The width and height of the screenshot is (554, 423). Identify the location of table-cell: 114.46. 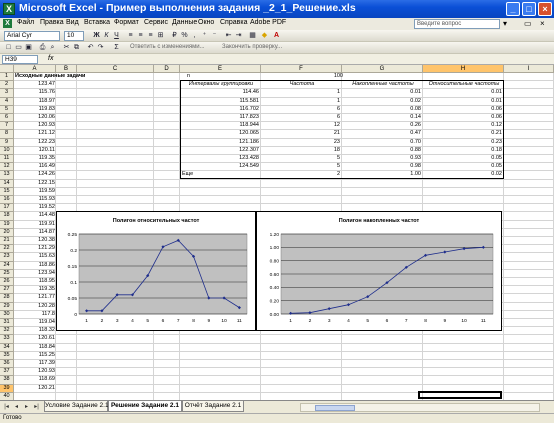
(220, 92).